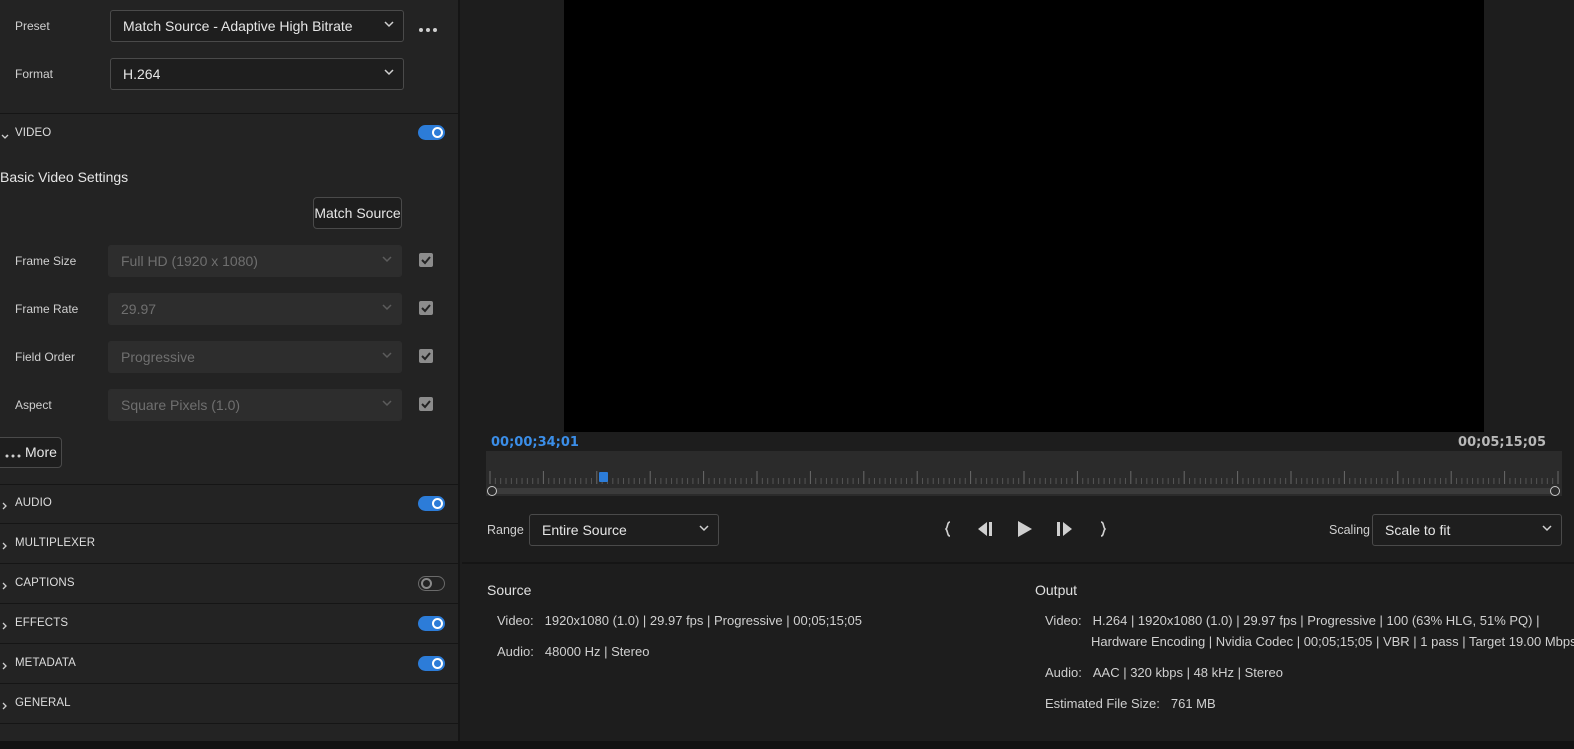 This screenshot has height=749, width=1574. Describe the element at coordinates (357, 213) in the screenshot. I see `match-source-button: Match Source` at that location.